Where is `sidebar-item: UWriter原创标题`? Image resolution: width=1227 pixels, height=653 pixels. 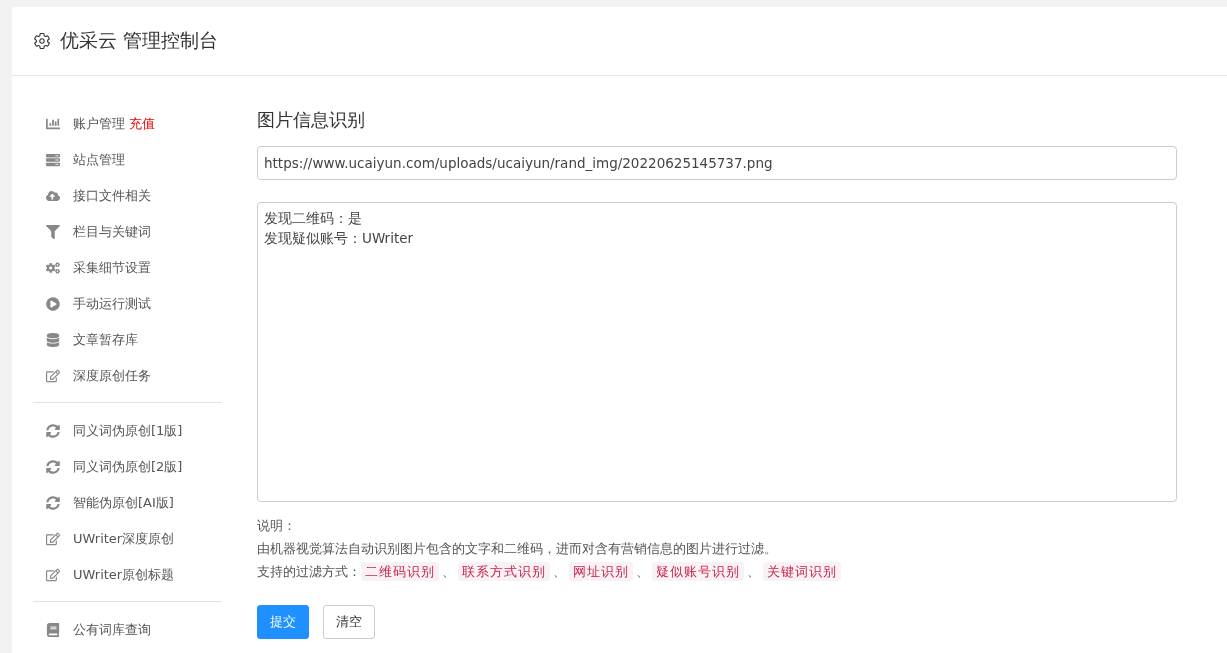 sidebar-item: UWriter原创标题 is located at coordinates (127, 575).